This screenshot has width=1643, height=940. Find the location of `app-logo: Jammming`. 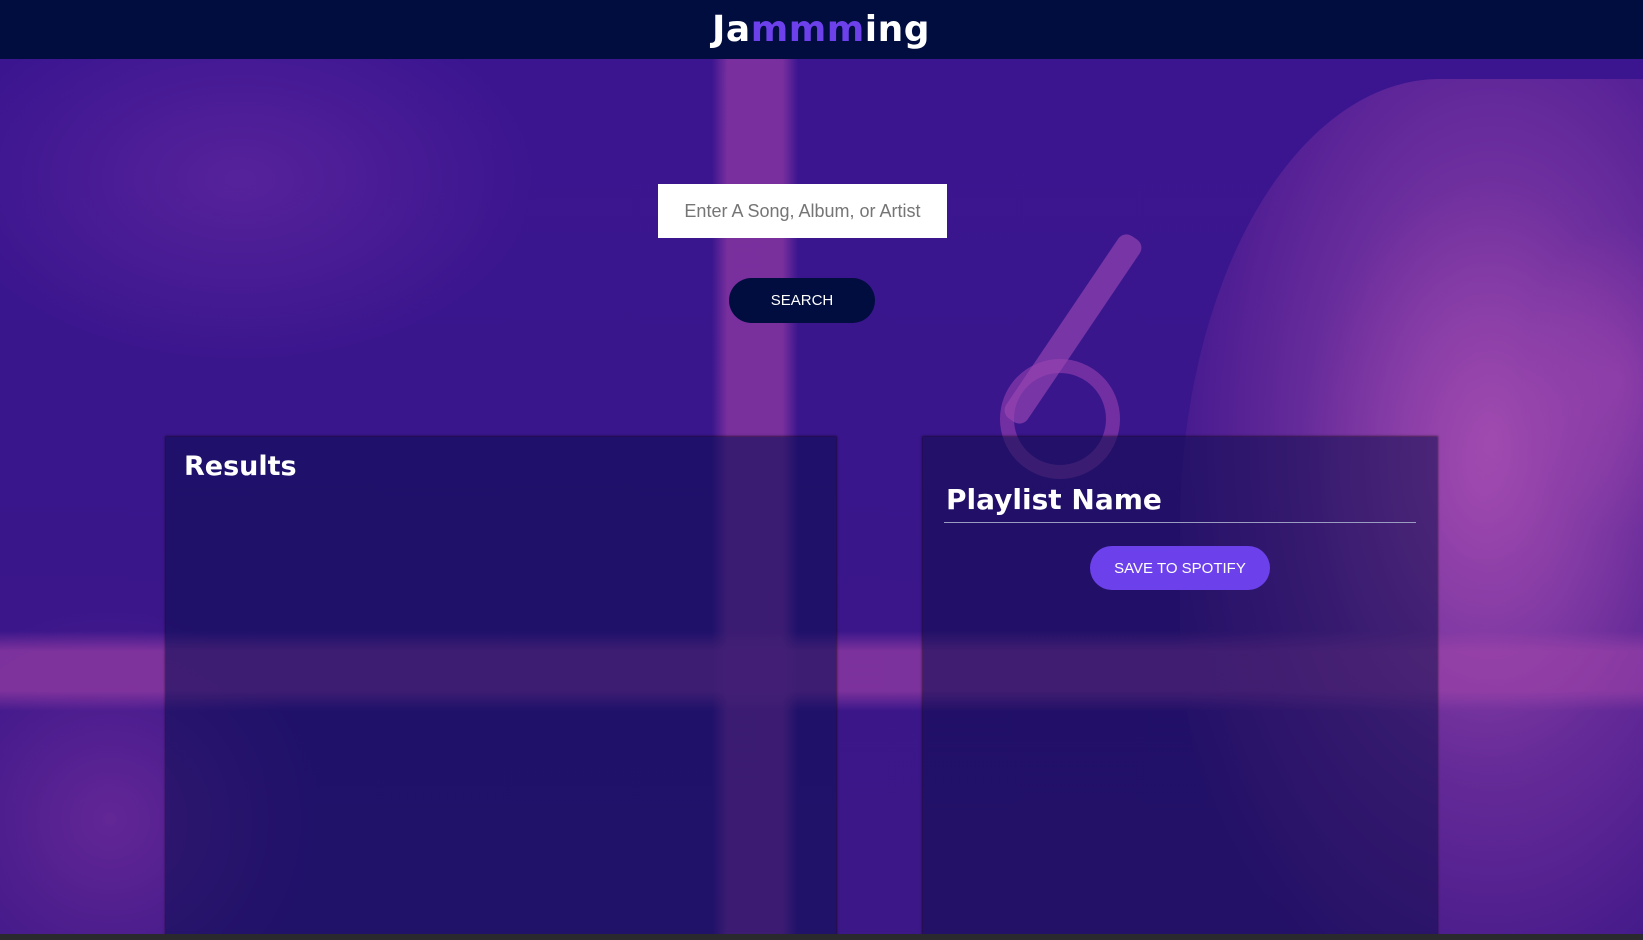

app-logo: Jammming is located at coordinates (821, 29).